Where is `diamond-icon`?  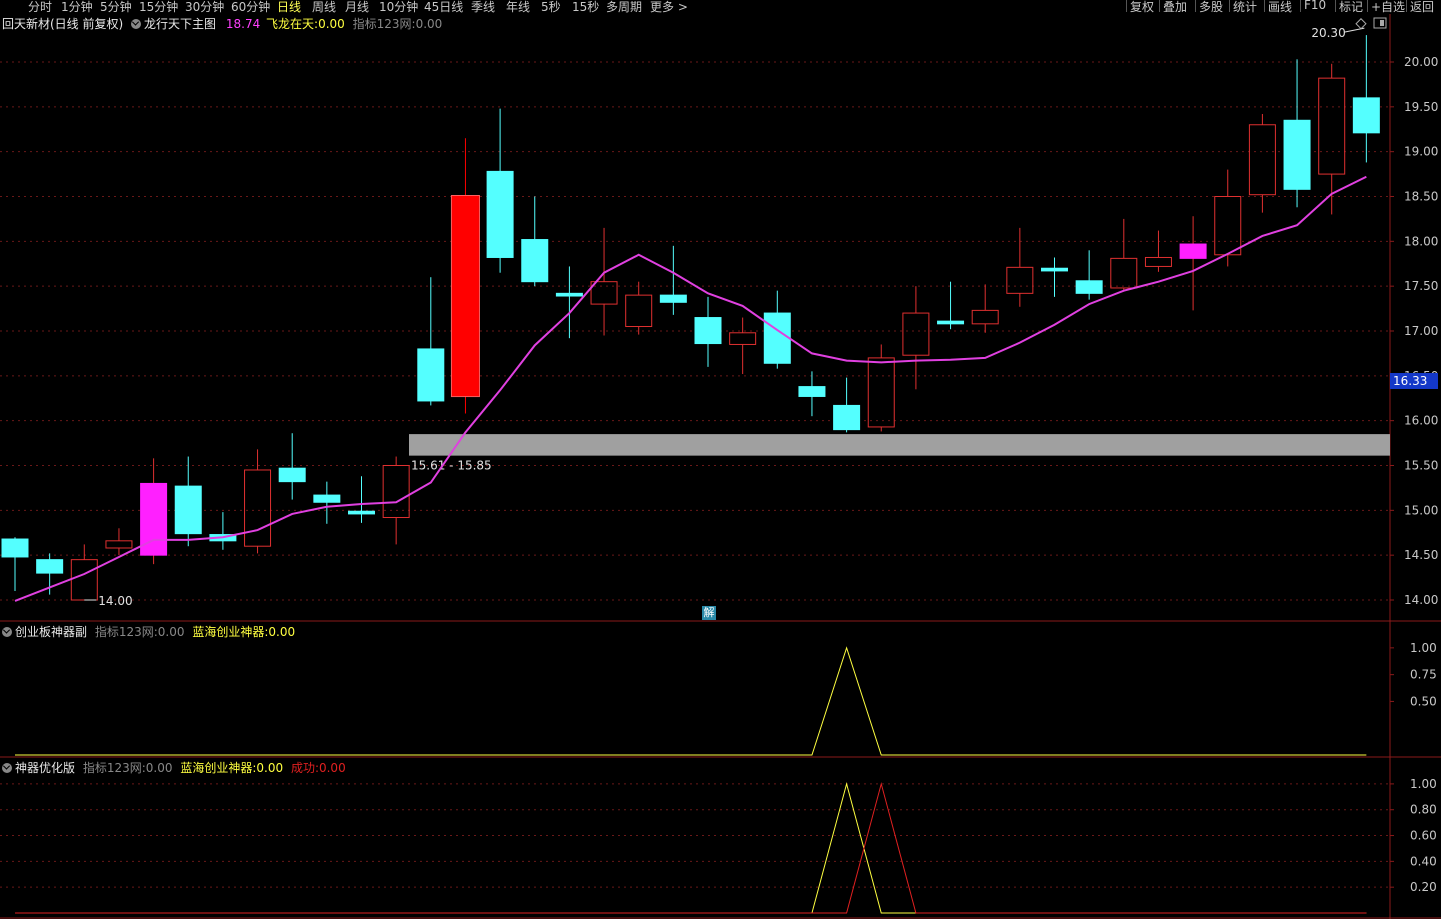 diamond-icon is located at coordinates (1361, 24).